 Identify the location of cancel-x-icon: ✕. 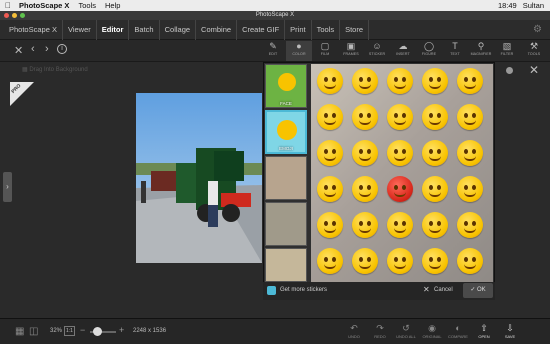
(426, 289).